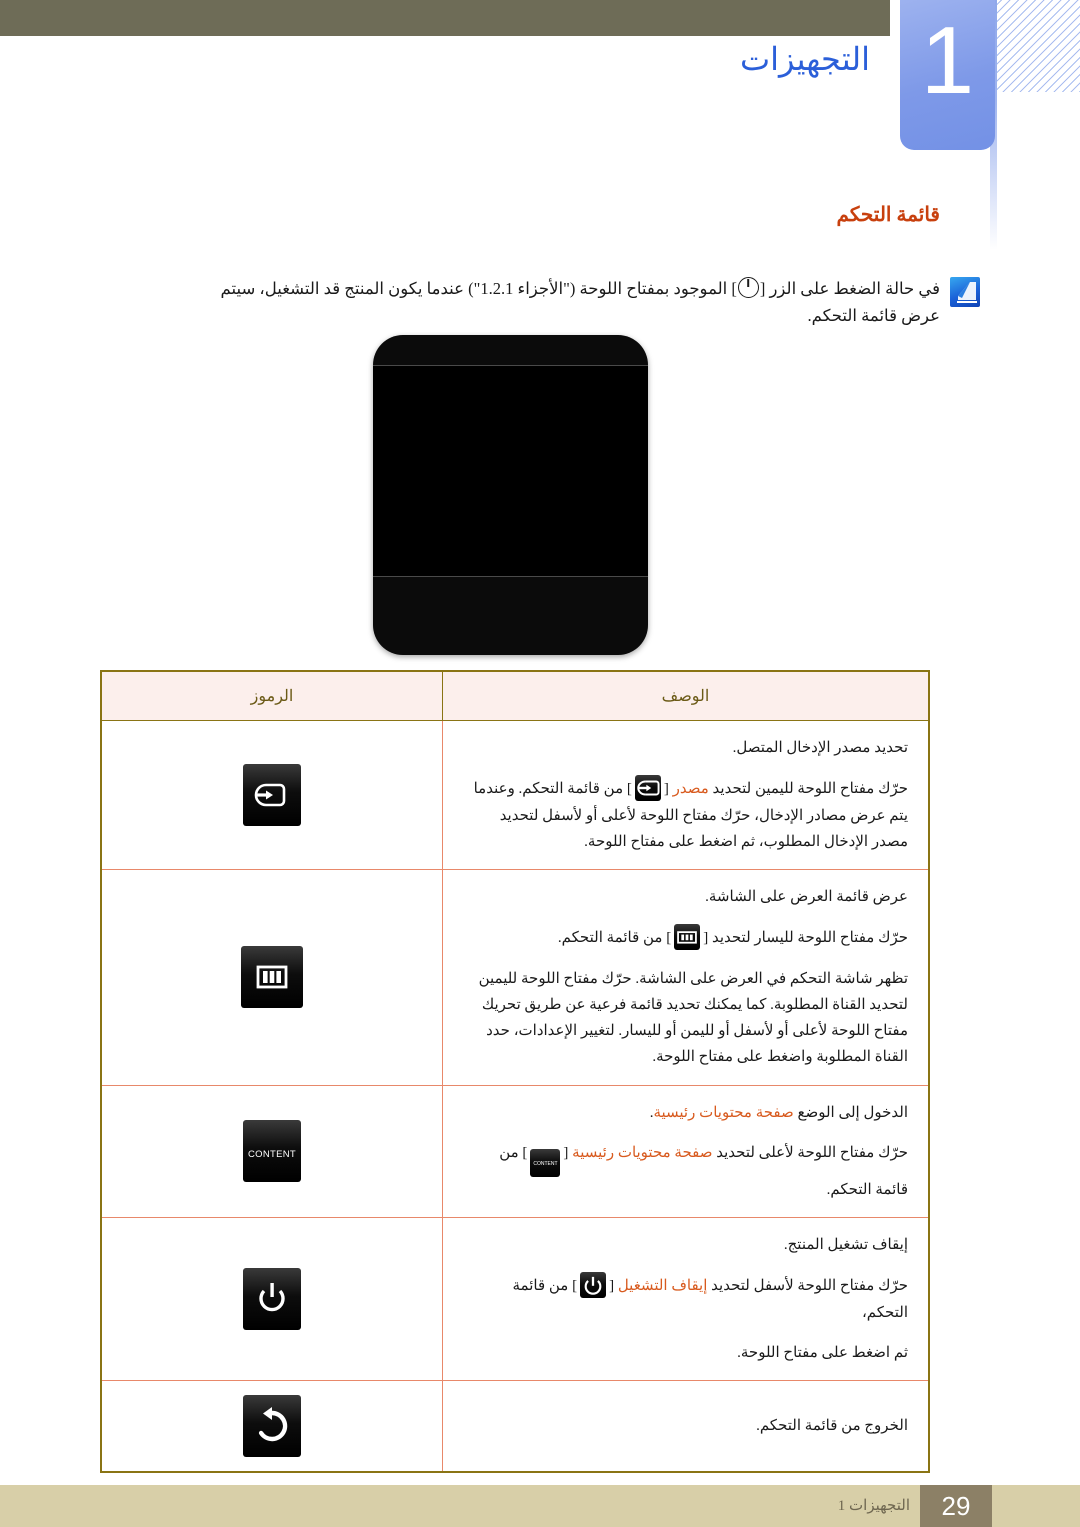 The width and height of the screenshot is (1080, 1527). Describe the element at coordinates (812, 1152) in the screenshot. I see `paragraph-pre: حرّك مفتاح اللوحة لأعلى لتحديد` at that location.